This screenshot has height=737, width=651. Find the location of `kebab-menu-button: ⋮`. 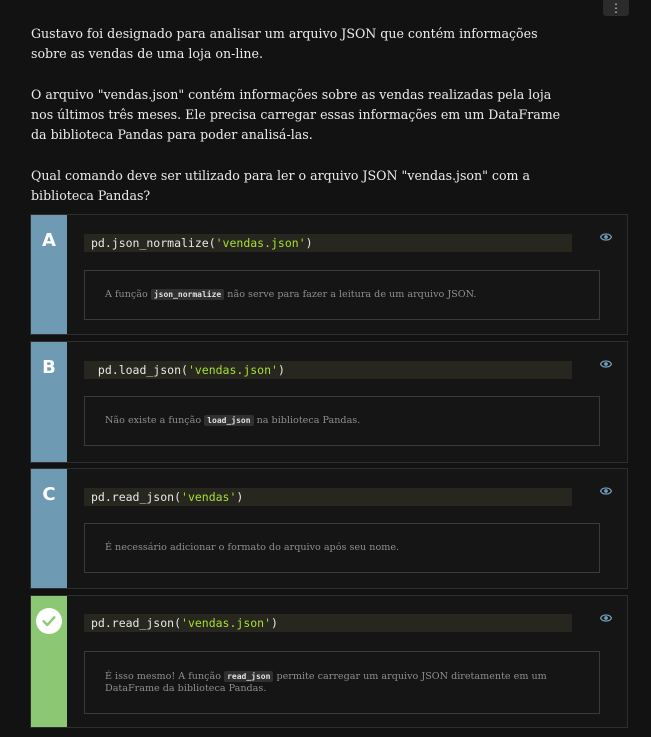

kebab-menu-button: ⋮ is located at coordinates (616, 8).